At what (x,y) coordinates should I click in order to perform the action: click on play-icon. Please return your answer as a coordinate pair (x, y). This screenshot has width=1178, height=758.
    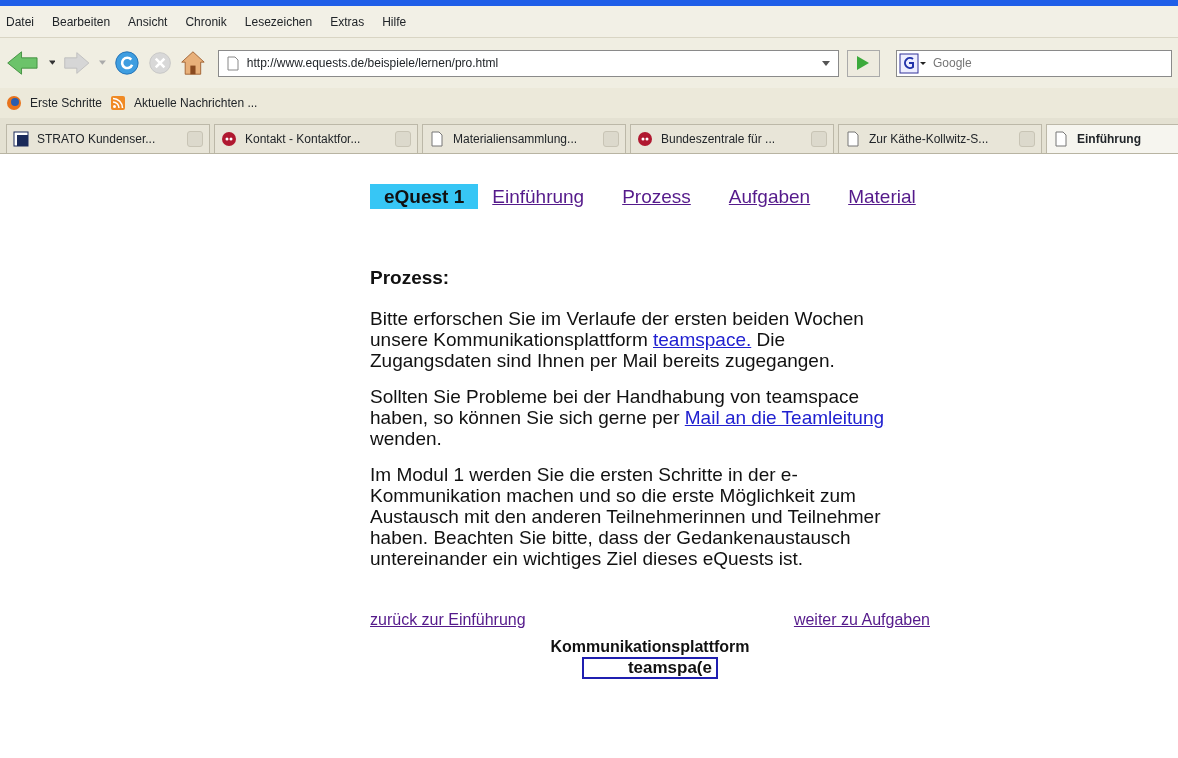
    Looking at the image, I should click on (863, 63).